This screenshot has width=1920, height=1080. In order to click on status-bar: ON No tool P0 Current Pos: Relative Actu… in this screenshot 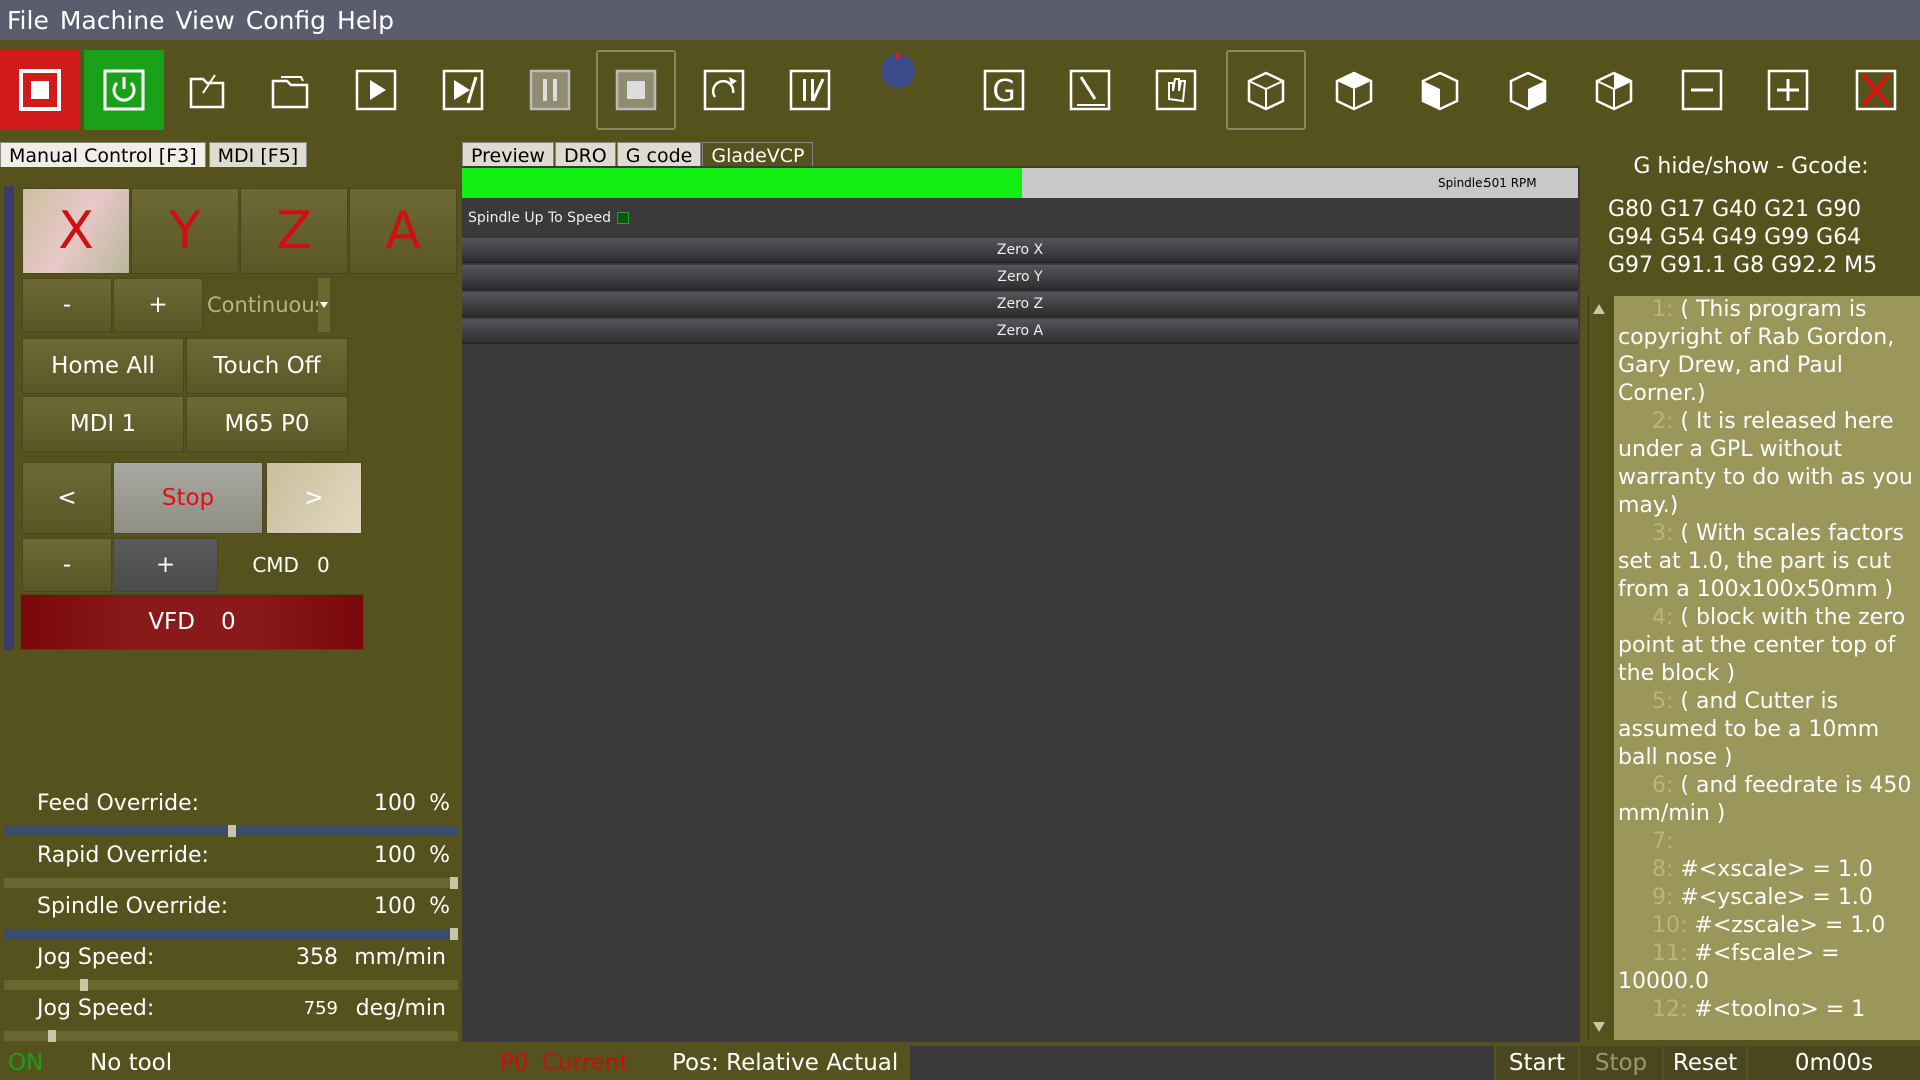, I will do `click(960, 1063)`.